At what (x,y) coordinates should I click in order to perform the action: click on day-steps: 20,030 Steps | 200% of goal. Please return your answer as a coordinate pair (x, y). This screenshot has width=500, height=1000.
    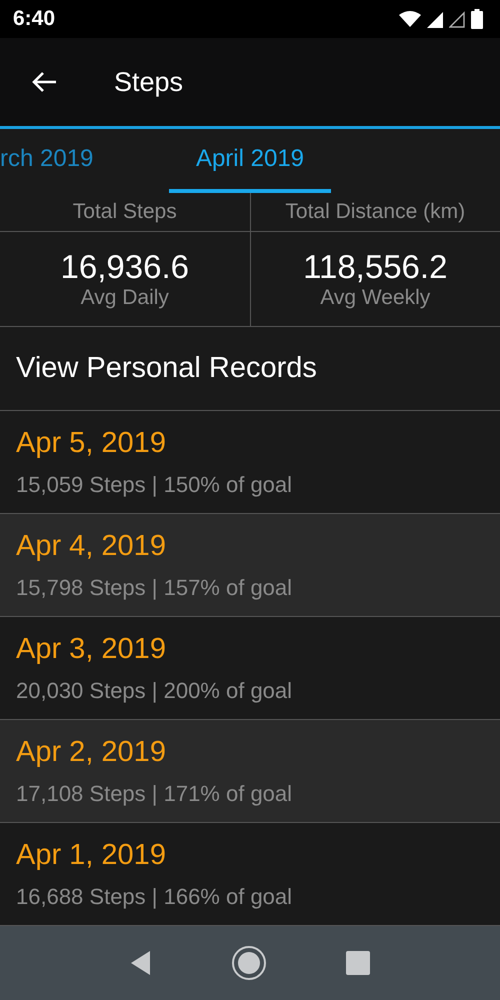
    Looking at the image, I should click on (258, 691).